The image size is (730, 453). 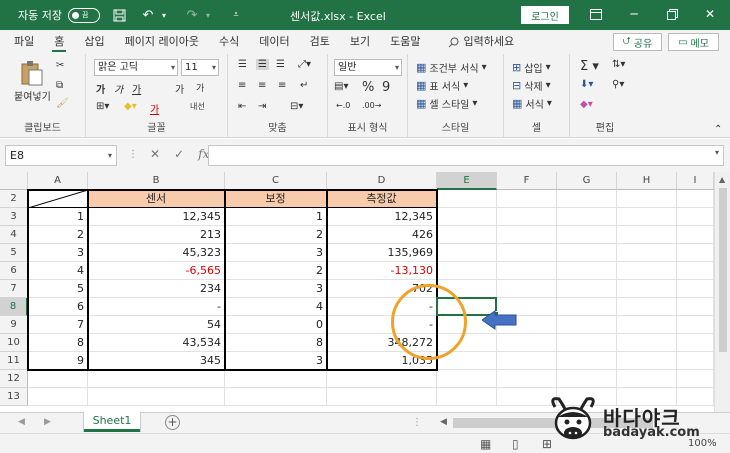 I want to click on phonetic-button: 내선, so click(x=197, y=106).